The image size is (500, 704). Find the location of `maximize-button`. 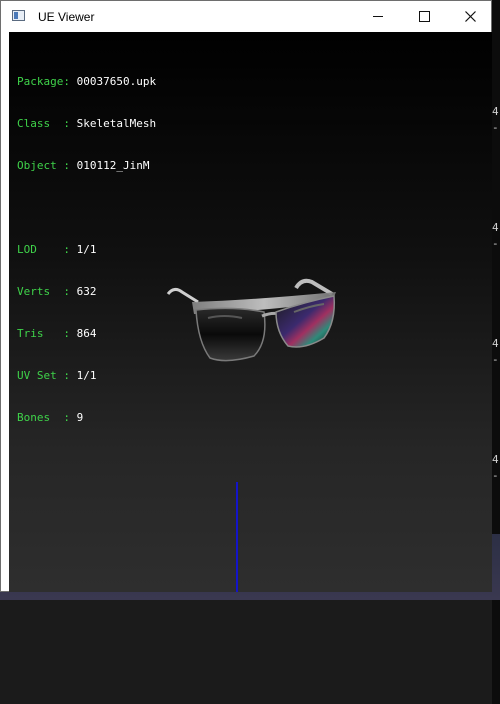

maximize-button is located at coordinates (424, 16).